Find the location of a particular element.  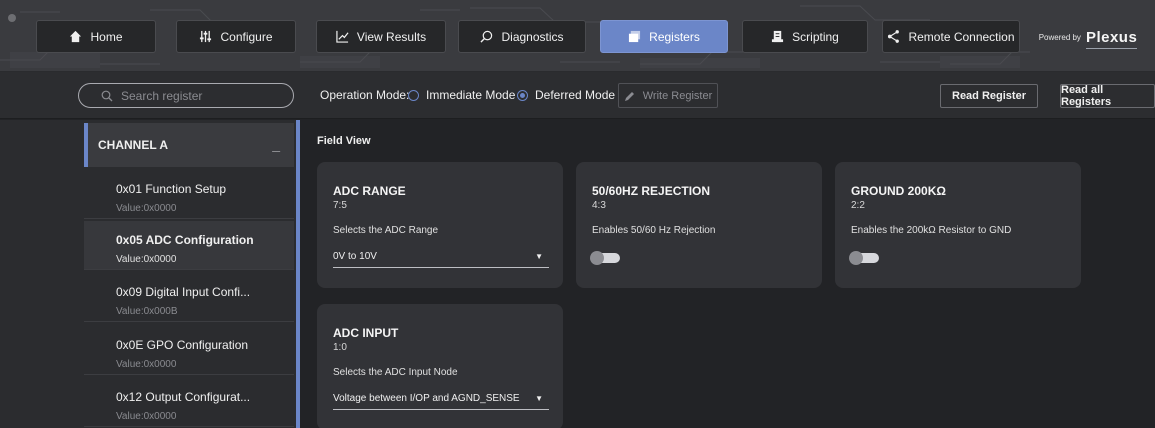

register-name: 0x0E GPO Configuration is located at coordinates (182, 345).